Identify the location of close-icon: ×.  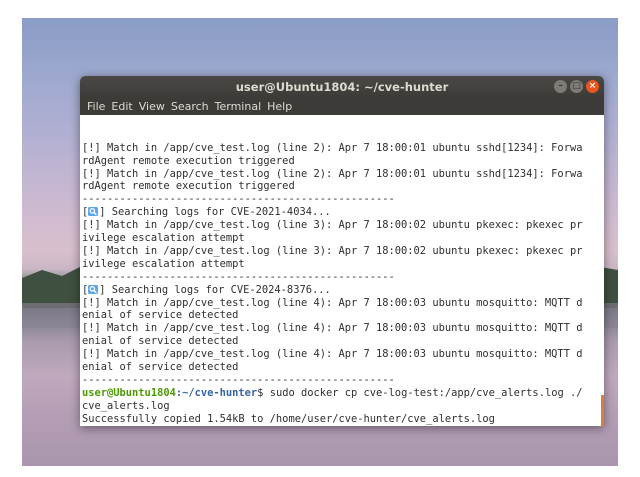
(592, 86).